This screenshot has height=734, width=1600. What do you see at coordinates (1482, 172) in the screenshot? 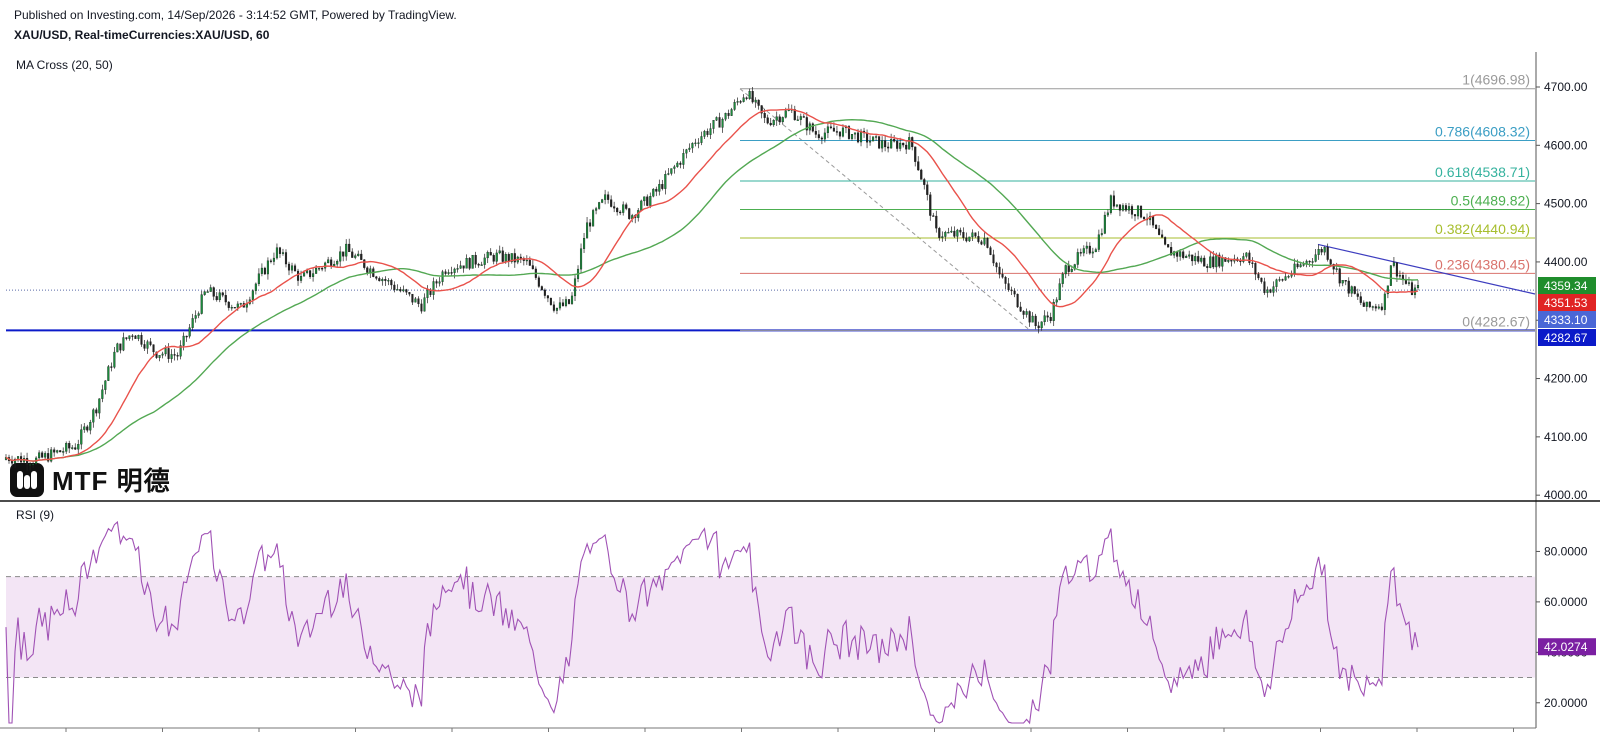
I see `fib-level-label: 0.618(4538.71)` at bounding box center [1482, 172].